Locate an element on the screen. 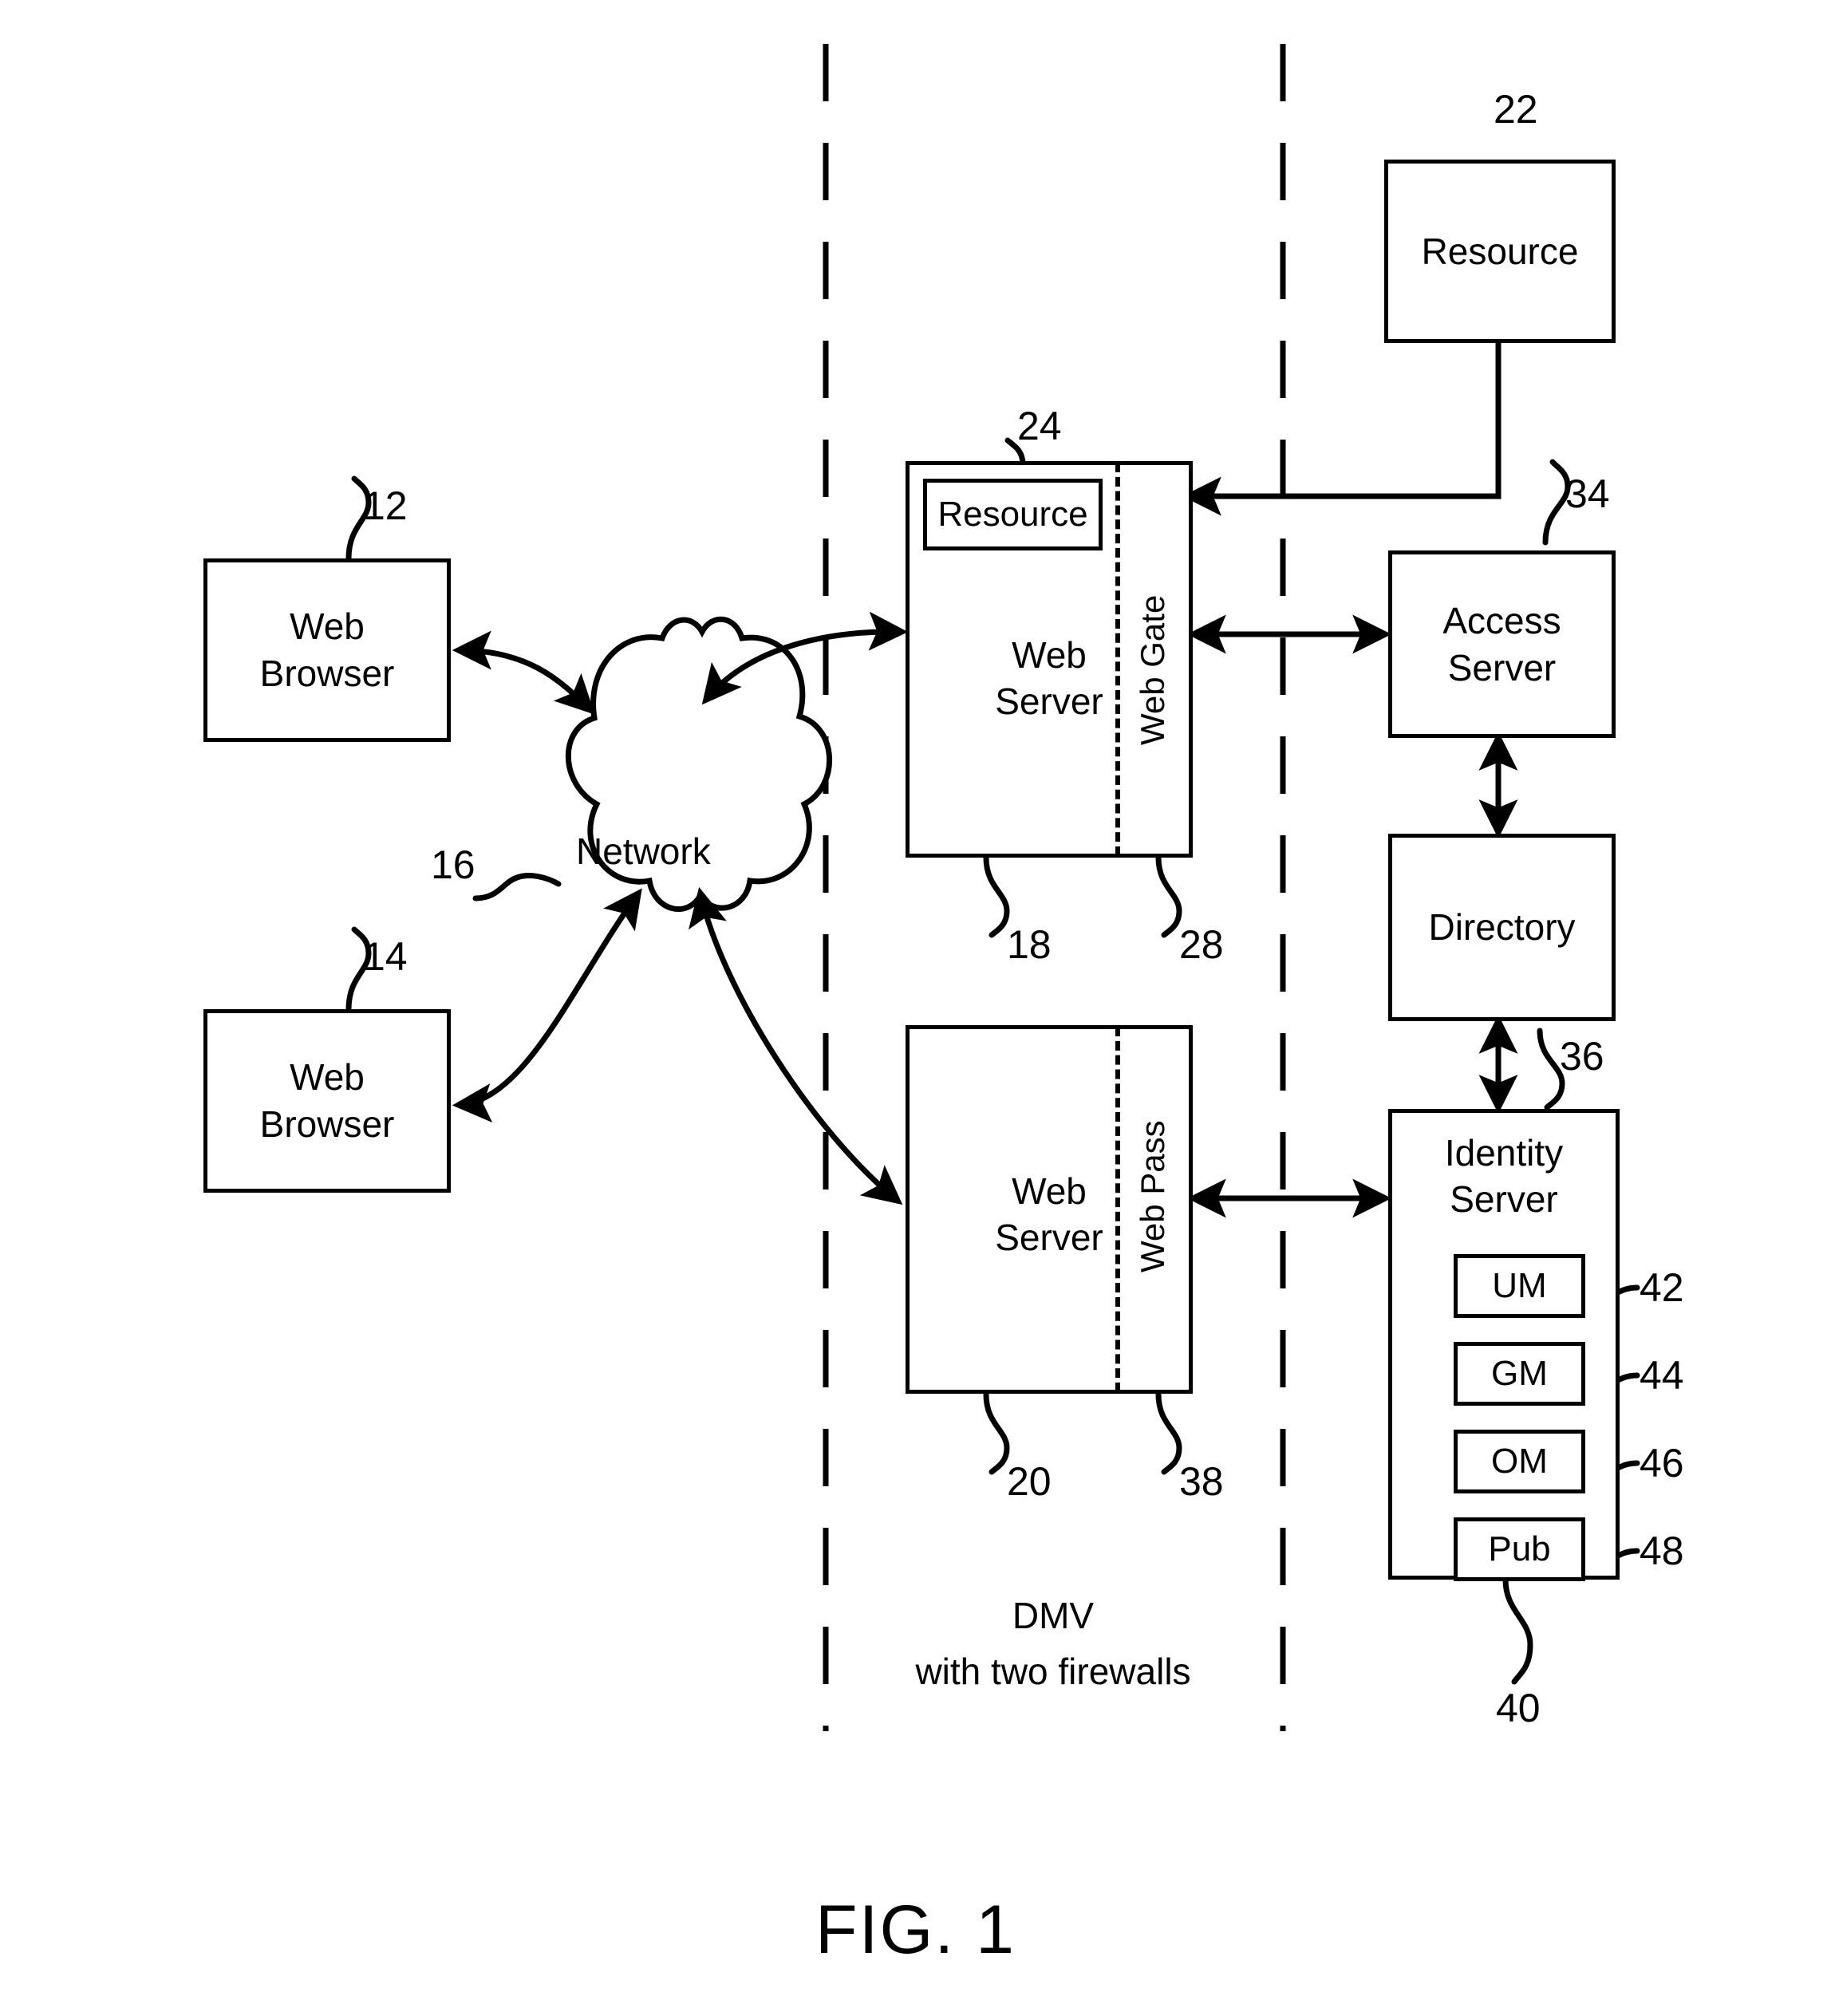  resource-22-label: Resource is located at coordinates (1500, 251).